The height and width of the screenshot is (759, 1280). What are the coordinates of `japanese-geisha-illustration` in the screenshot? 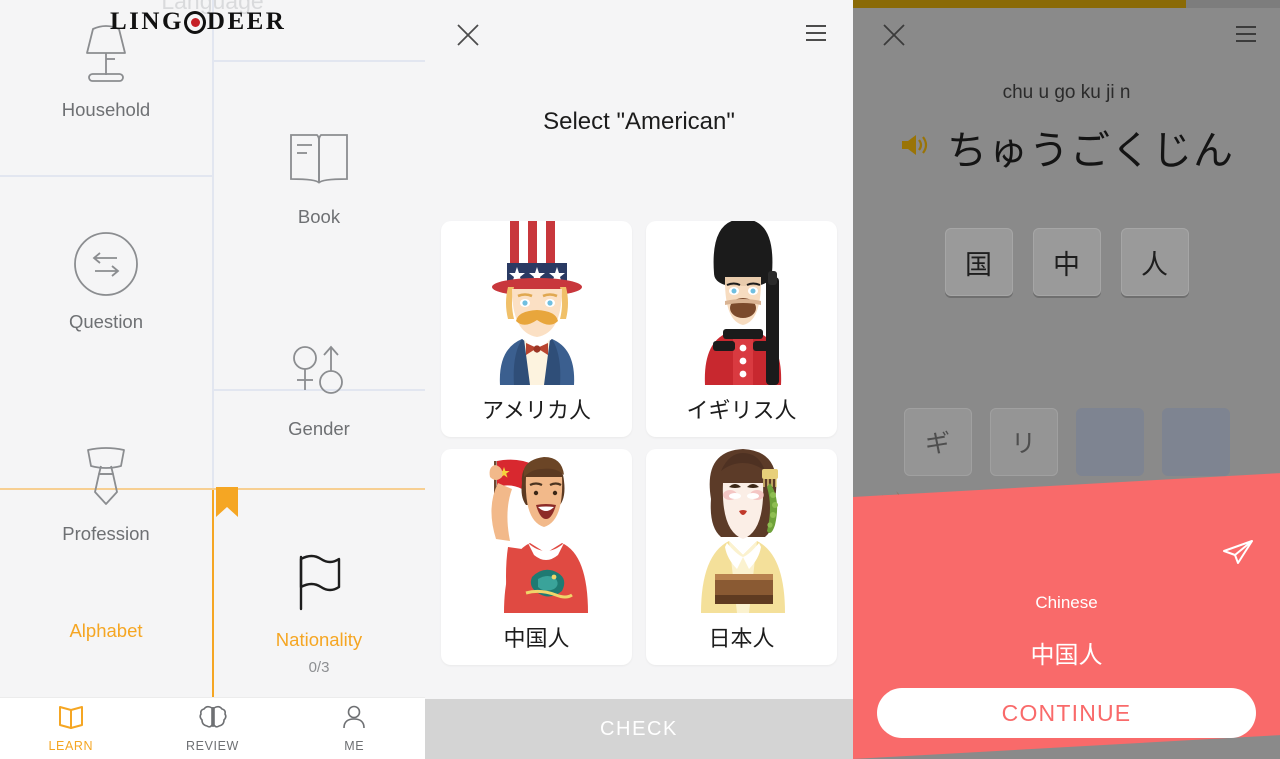 It's located at (741, 532).